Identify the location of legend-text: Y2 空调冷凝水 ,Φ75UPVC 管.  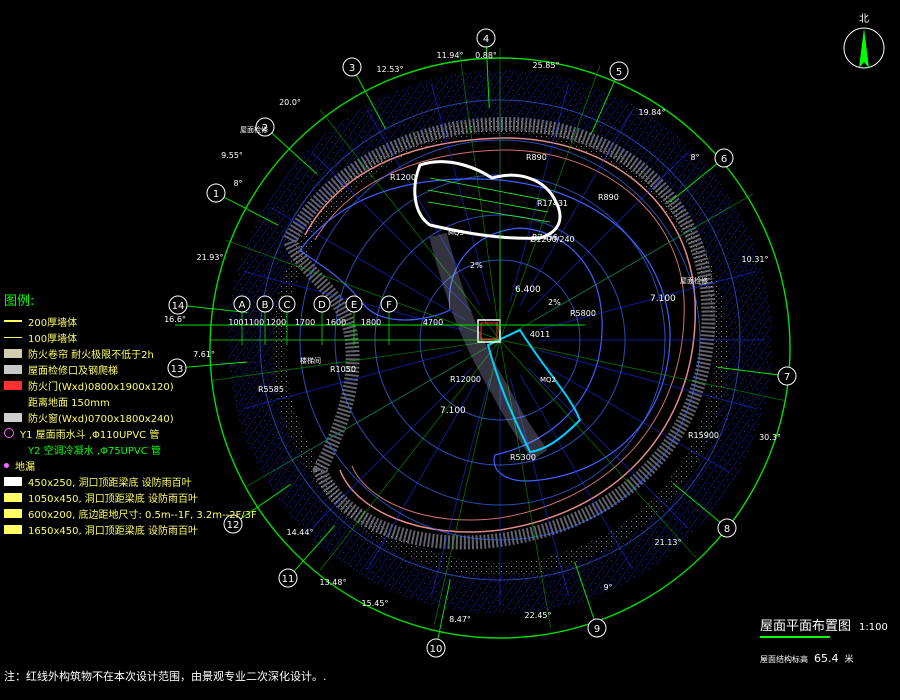
(94, 451).